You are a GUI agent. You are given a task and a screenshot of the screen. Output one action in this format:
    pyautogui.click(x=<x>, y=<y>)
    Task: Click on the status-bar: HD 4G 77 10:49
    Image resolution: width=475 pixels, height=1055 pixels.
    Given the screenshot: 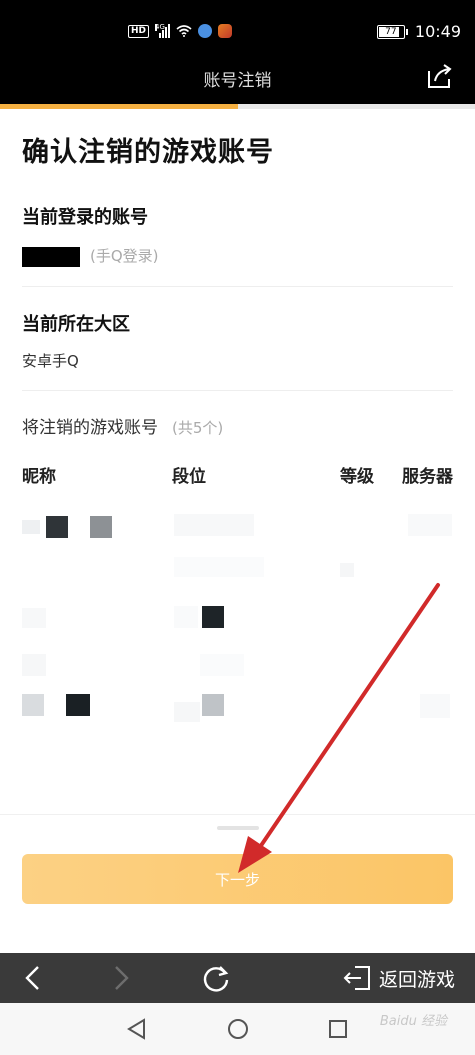 What is the action you would take?
    pyautogui.click(x=237, y=31)
    